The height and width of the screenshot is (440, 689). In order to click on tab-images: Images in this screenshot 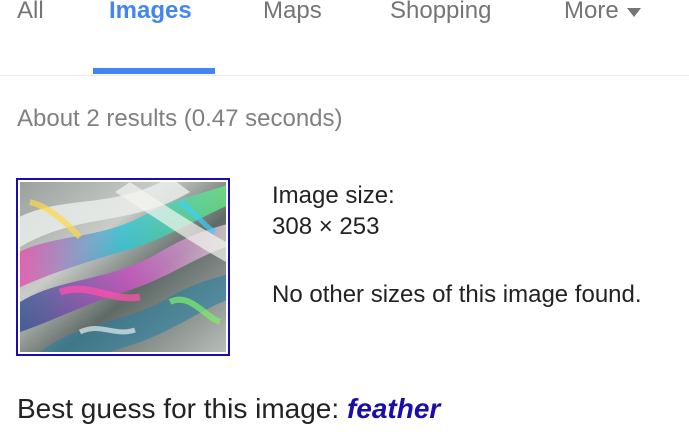, I will do `click(150, 12)`.